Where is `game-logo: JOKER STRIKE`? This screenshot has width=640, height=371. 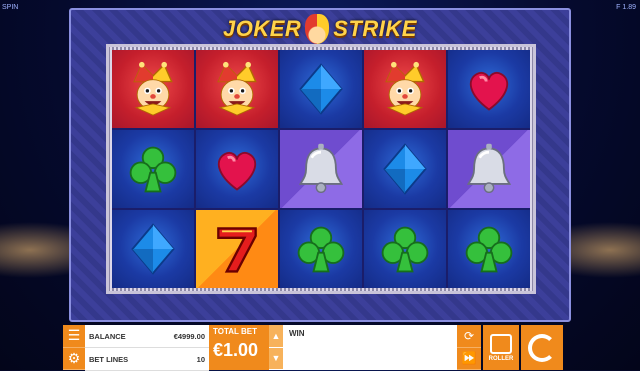
game-logo: JOKER STRIKE is located at coordinates (320, 29).